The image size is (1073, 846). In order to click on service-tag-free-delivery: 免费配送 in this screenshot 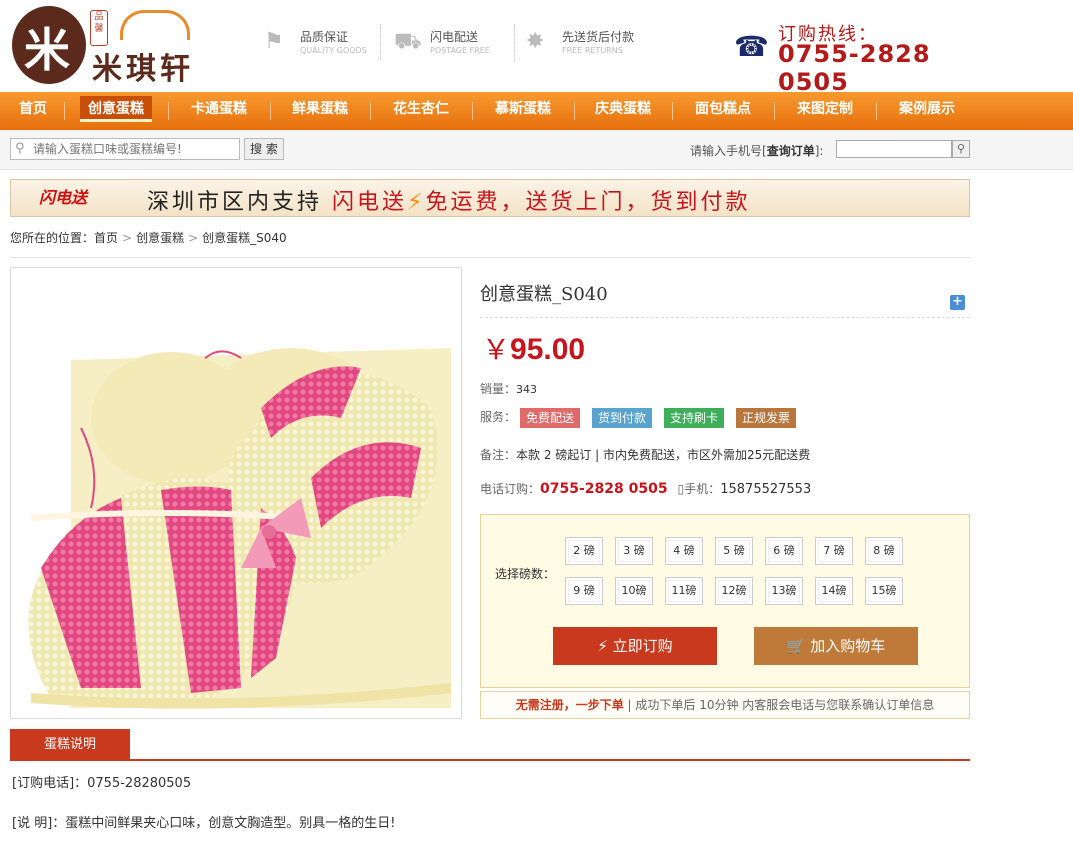, I will do `click(550, 418)`.